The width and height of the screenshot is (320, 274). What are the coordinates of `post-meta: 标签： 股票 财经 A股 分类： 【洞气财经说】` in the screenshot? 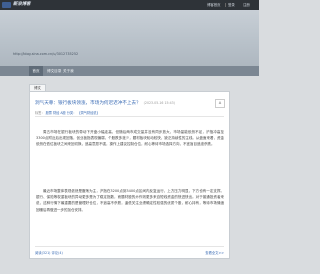 It's located at (67, 112).